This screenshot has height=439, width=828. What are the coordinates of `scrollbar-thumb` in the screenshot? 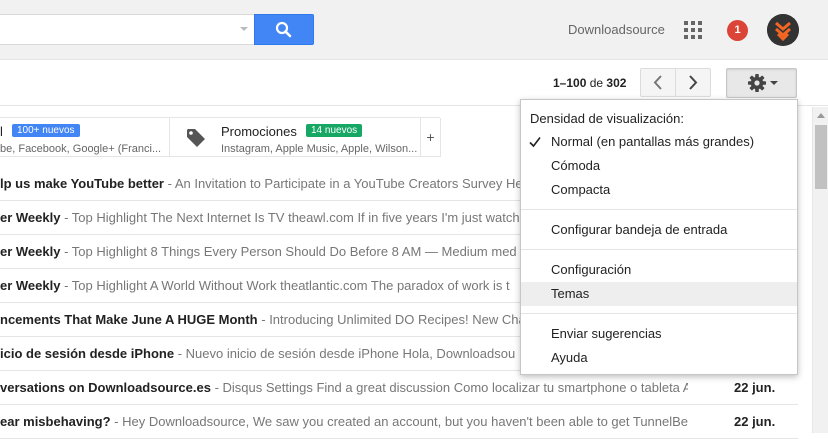 It's located at (821, 157).